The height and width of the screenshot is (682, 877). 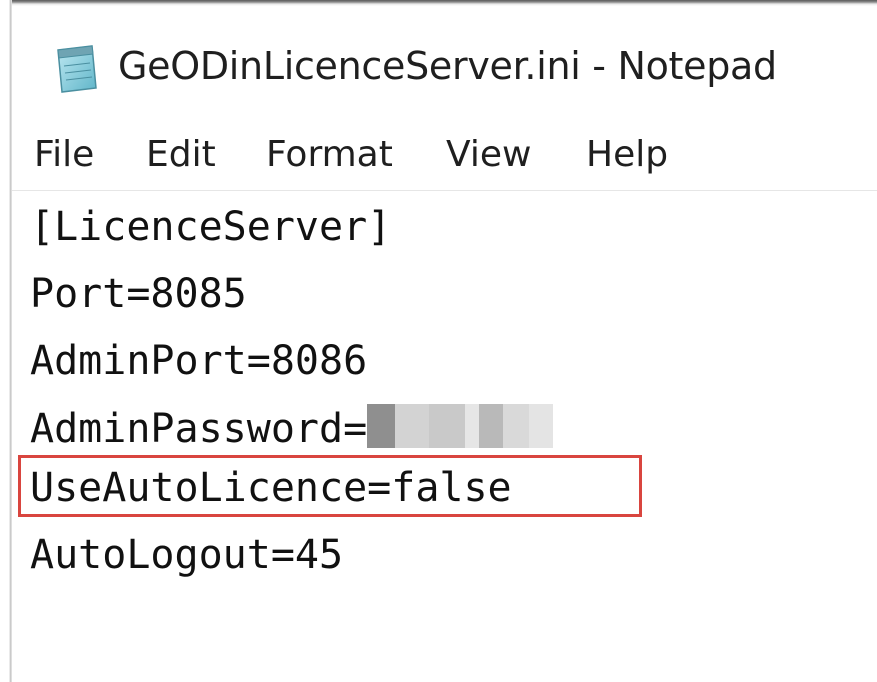 I want to click on highlight-annotation-box, so click(x=330, y=486).